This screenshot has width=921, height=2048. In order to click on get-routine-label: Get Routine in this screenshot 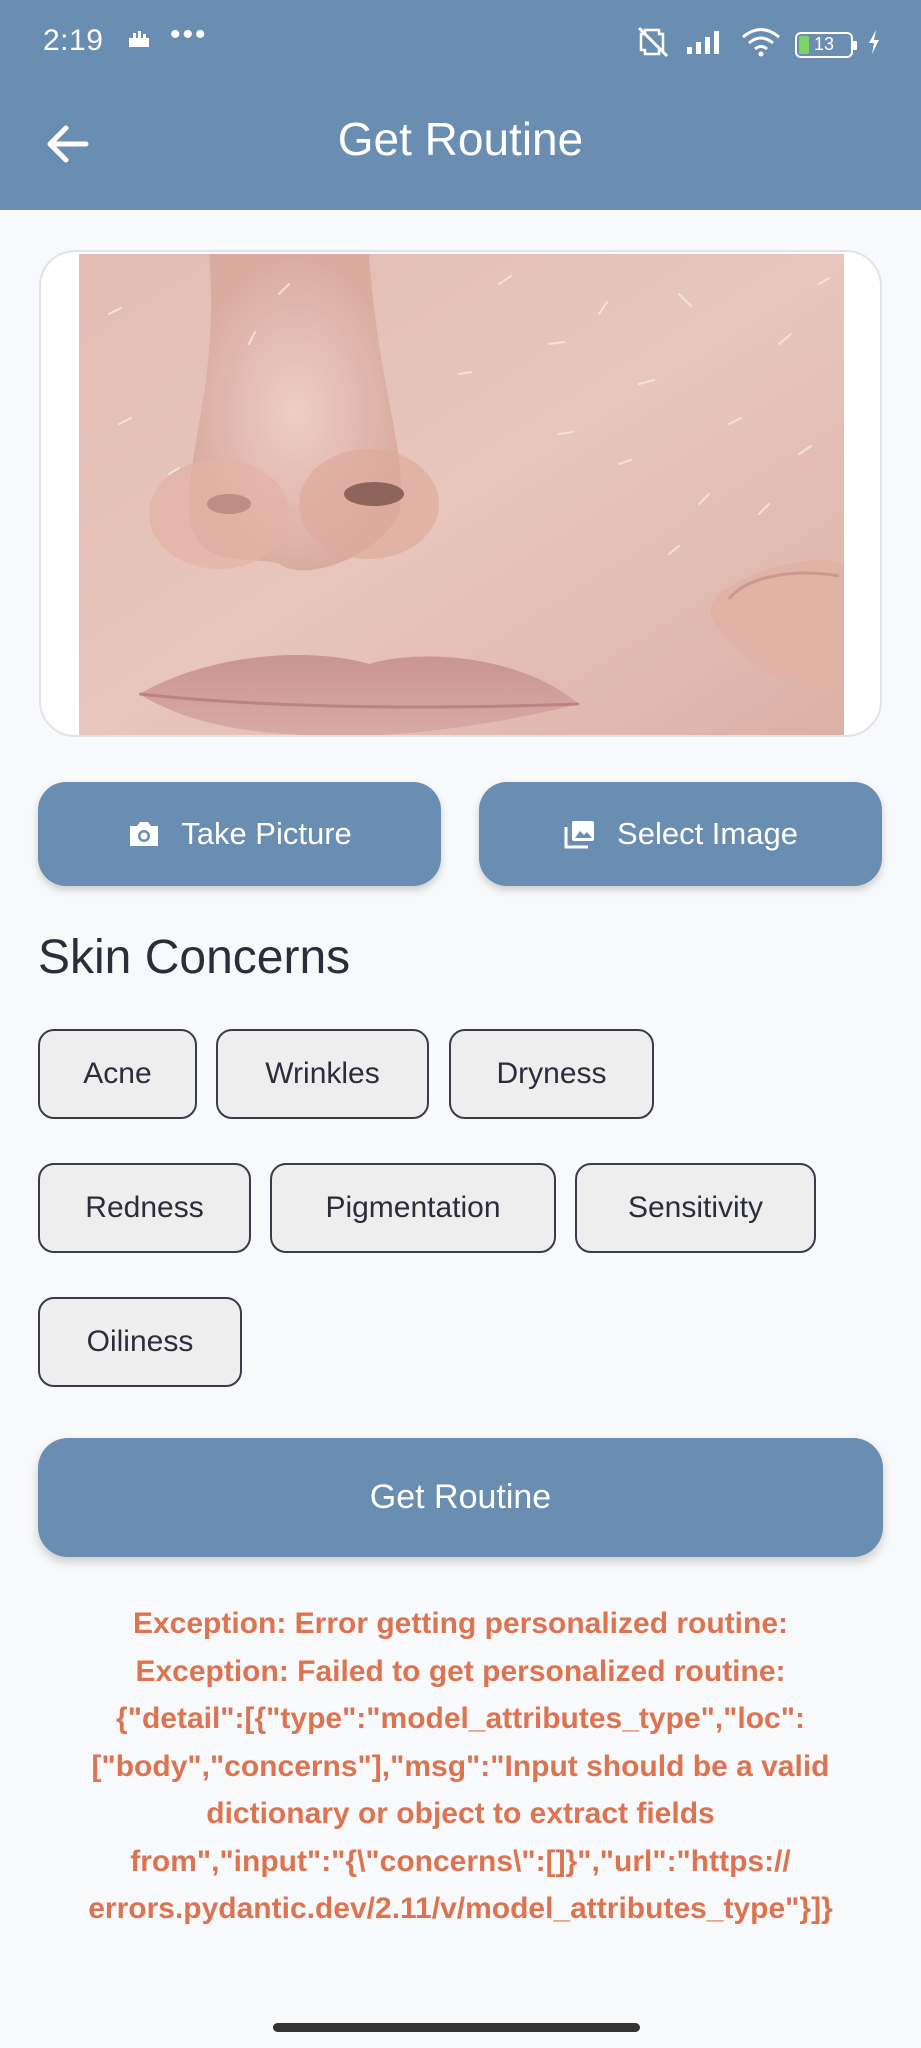, I will do `click(460, 1497)`.